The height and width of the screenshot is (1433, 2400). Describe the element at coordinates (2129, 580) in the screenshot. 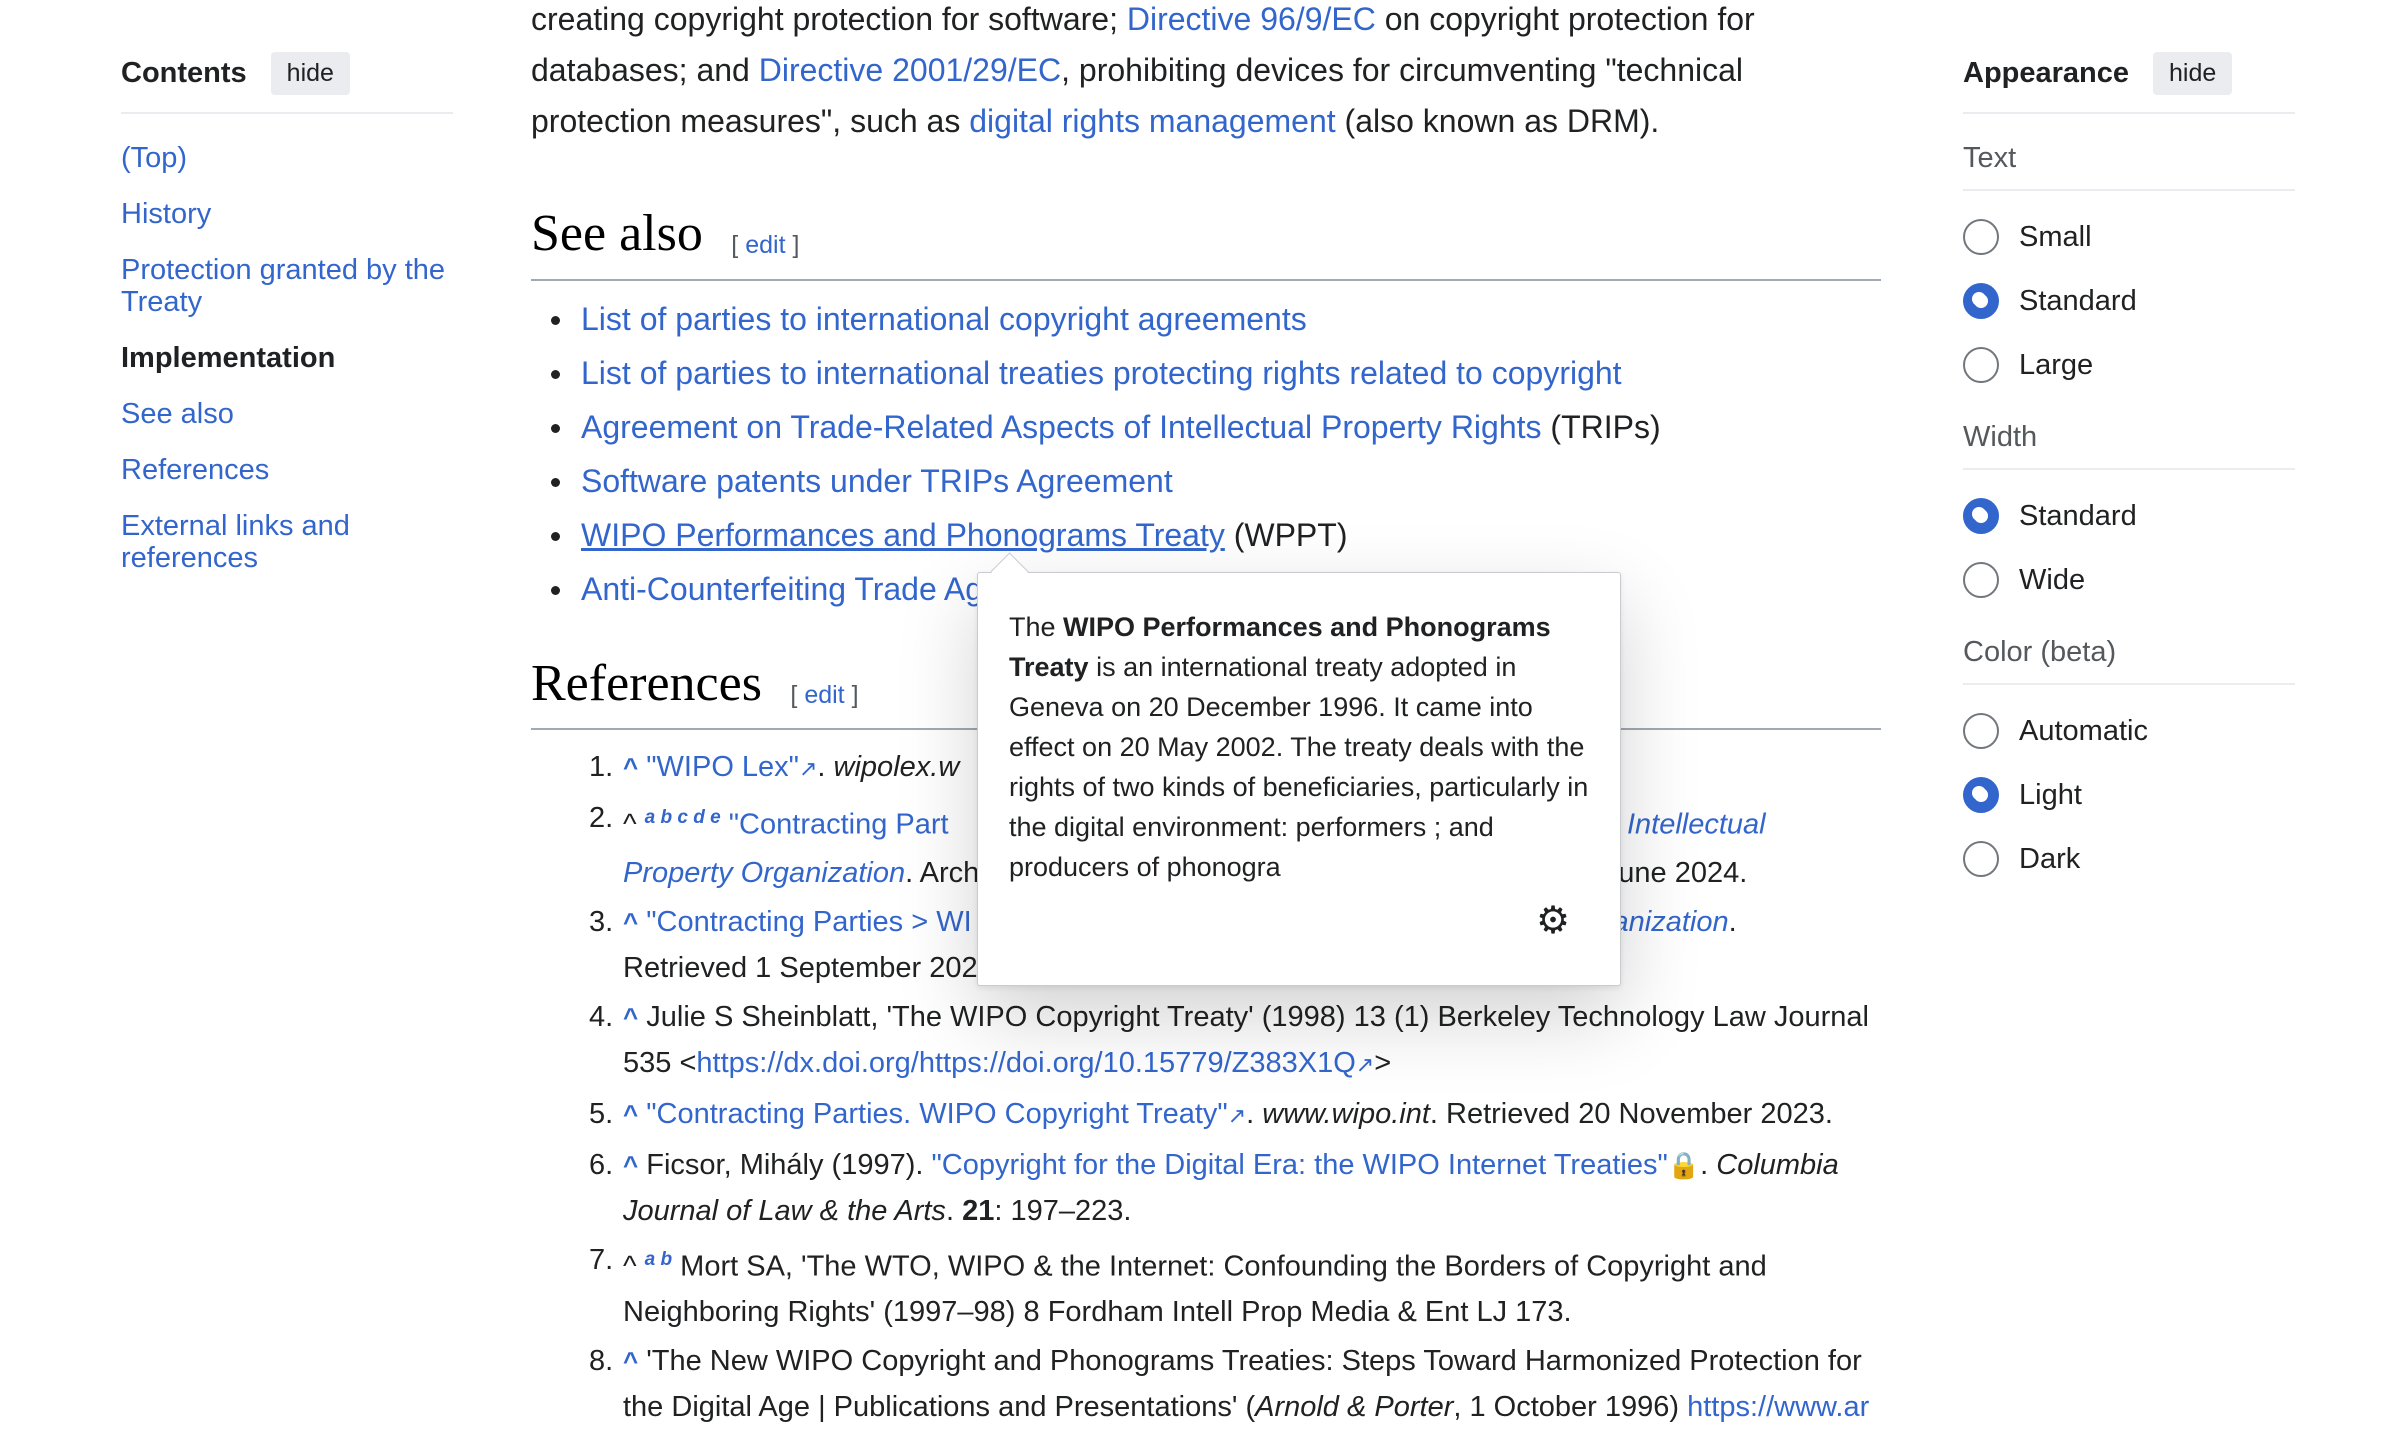

I see `width-wide-option: Wide` at that location.